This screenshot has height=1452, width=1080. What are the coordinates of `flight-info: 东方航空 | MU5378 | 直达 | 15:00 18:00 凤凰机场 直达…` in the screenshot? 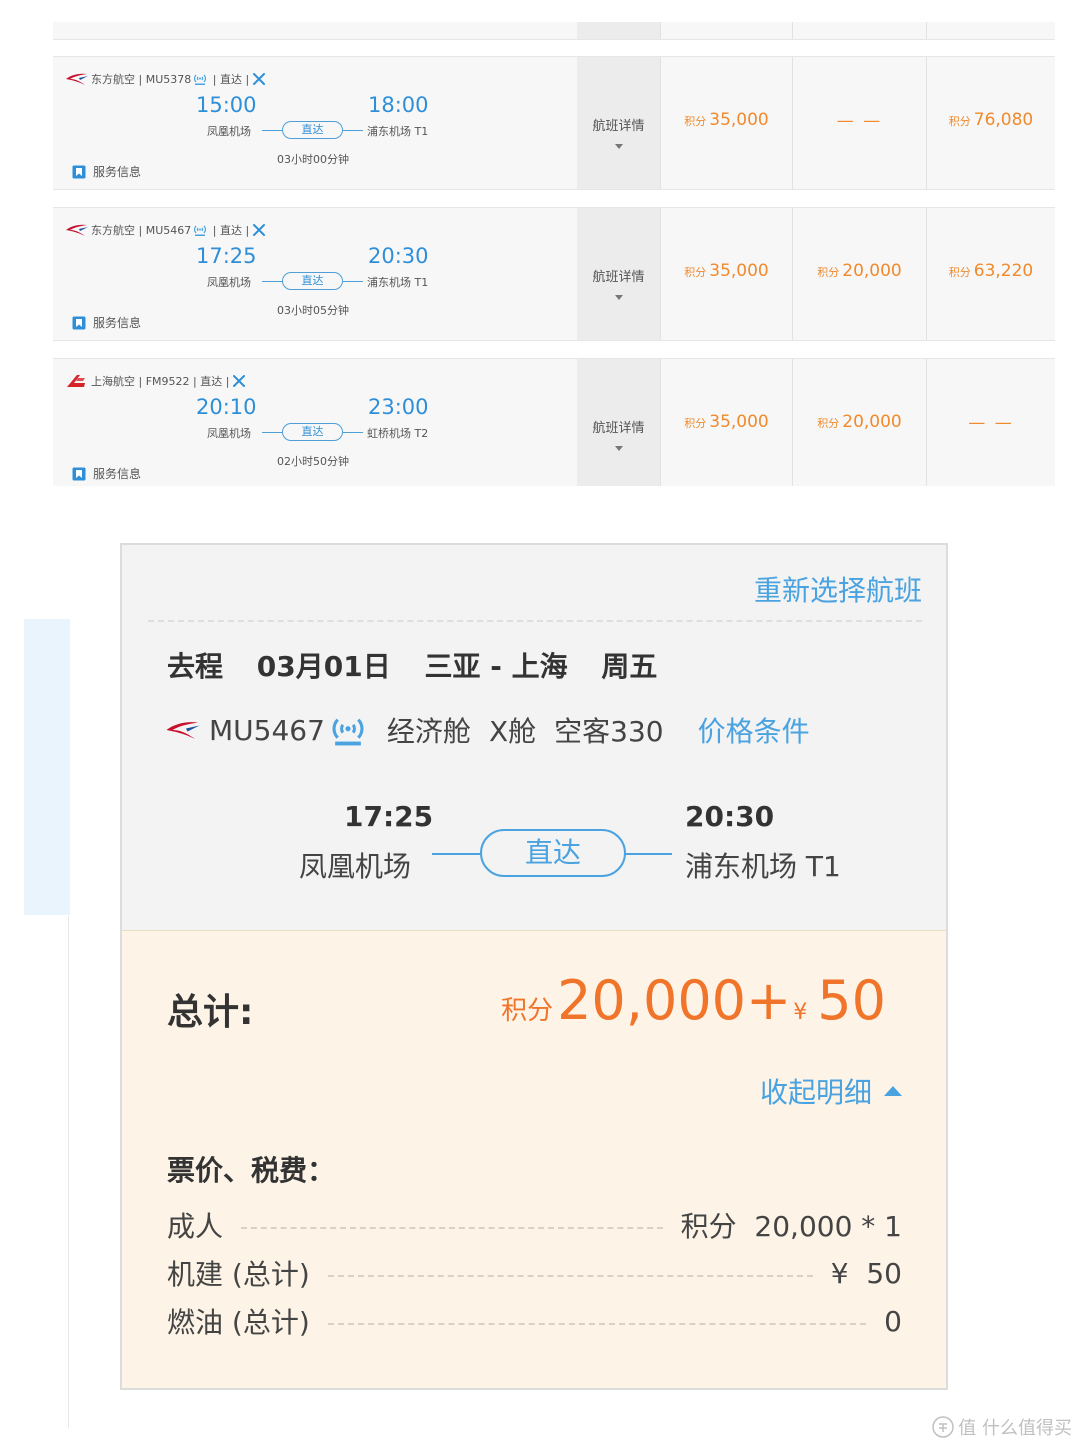 It's located at (315, 123).